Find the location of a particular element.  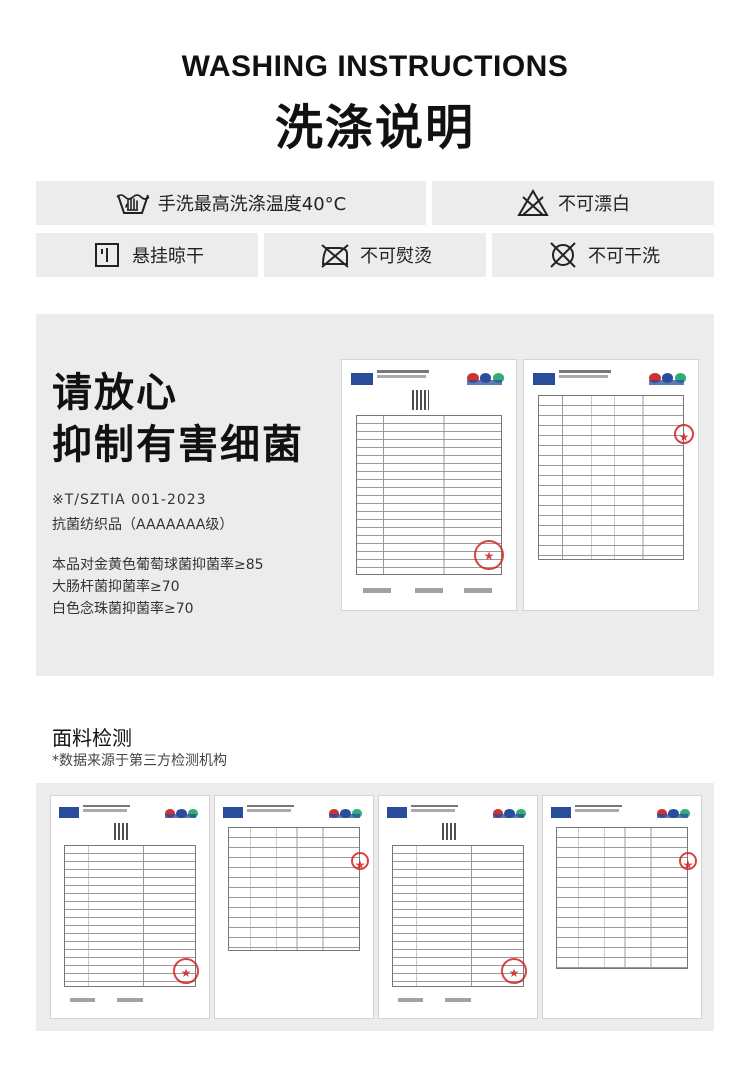

care-label: 不可漂白 is located at coordinates (594, 204).